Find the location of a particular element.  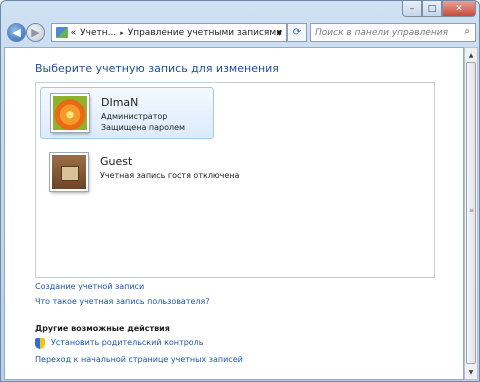

address-dropdown-icon: ▼ is located at coordinates (279, 33).